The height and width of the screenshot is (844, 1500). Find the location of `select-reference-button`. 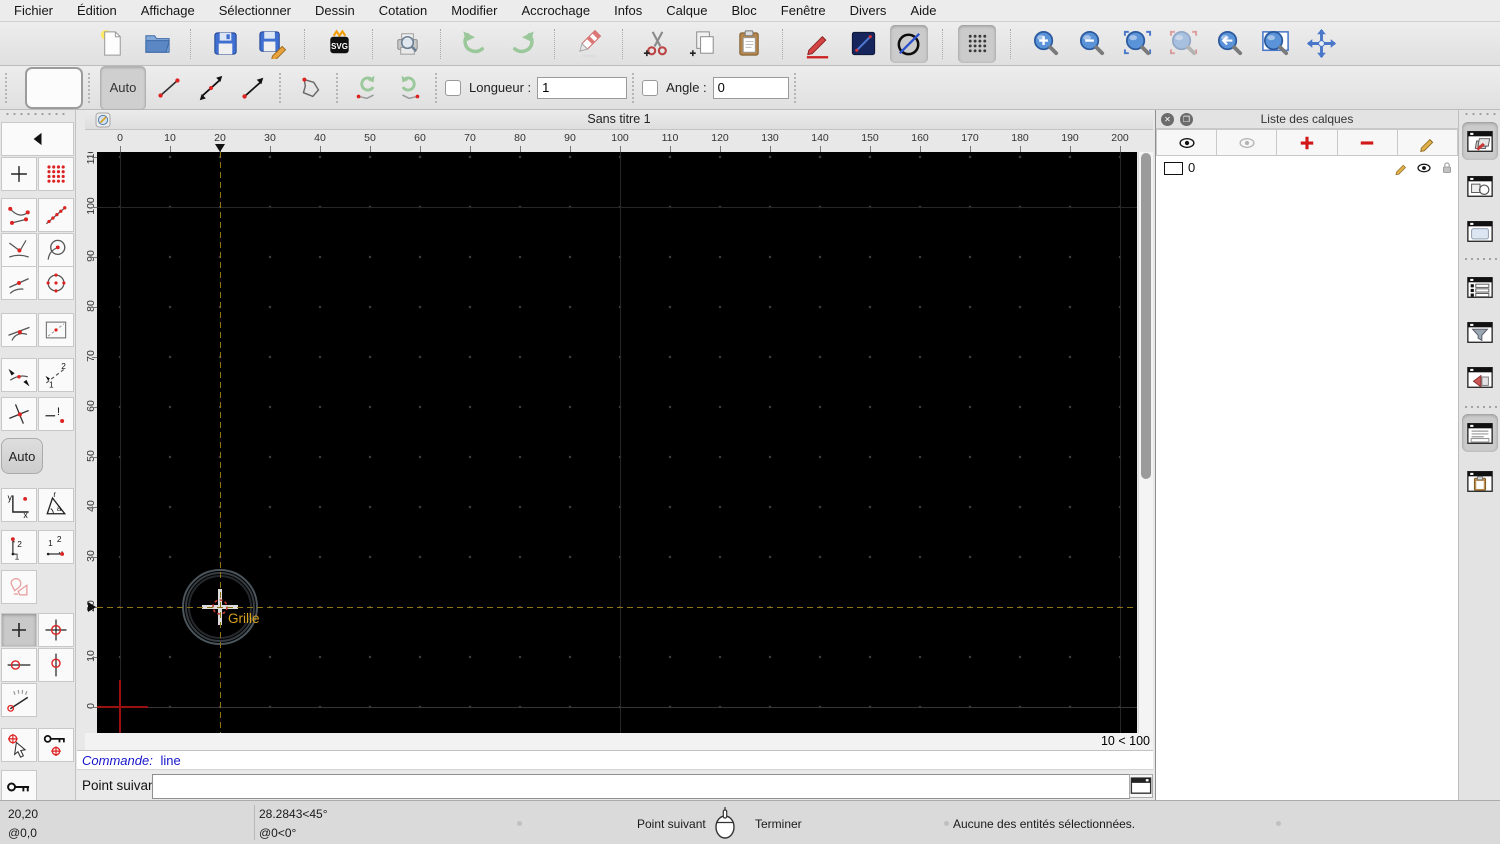

select-reference-button is located at coordinates (19, 745).